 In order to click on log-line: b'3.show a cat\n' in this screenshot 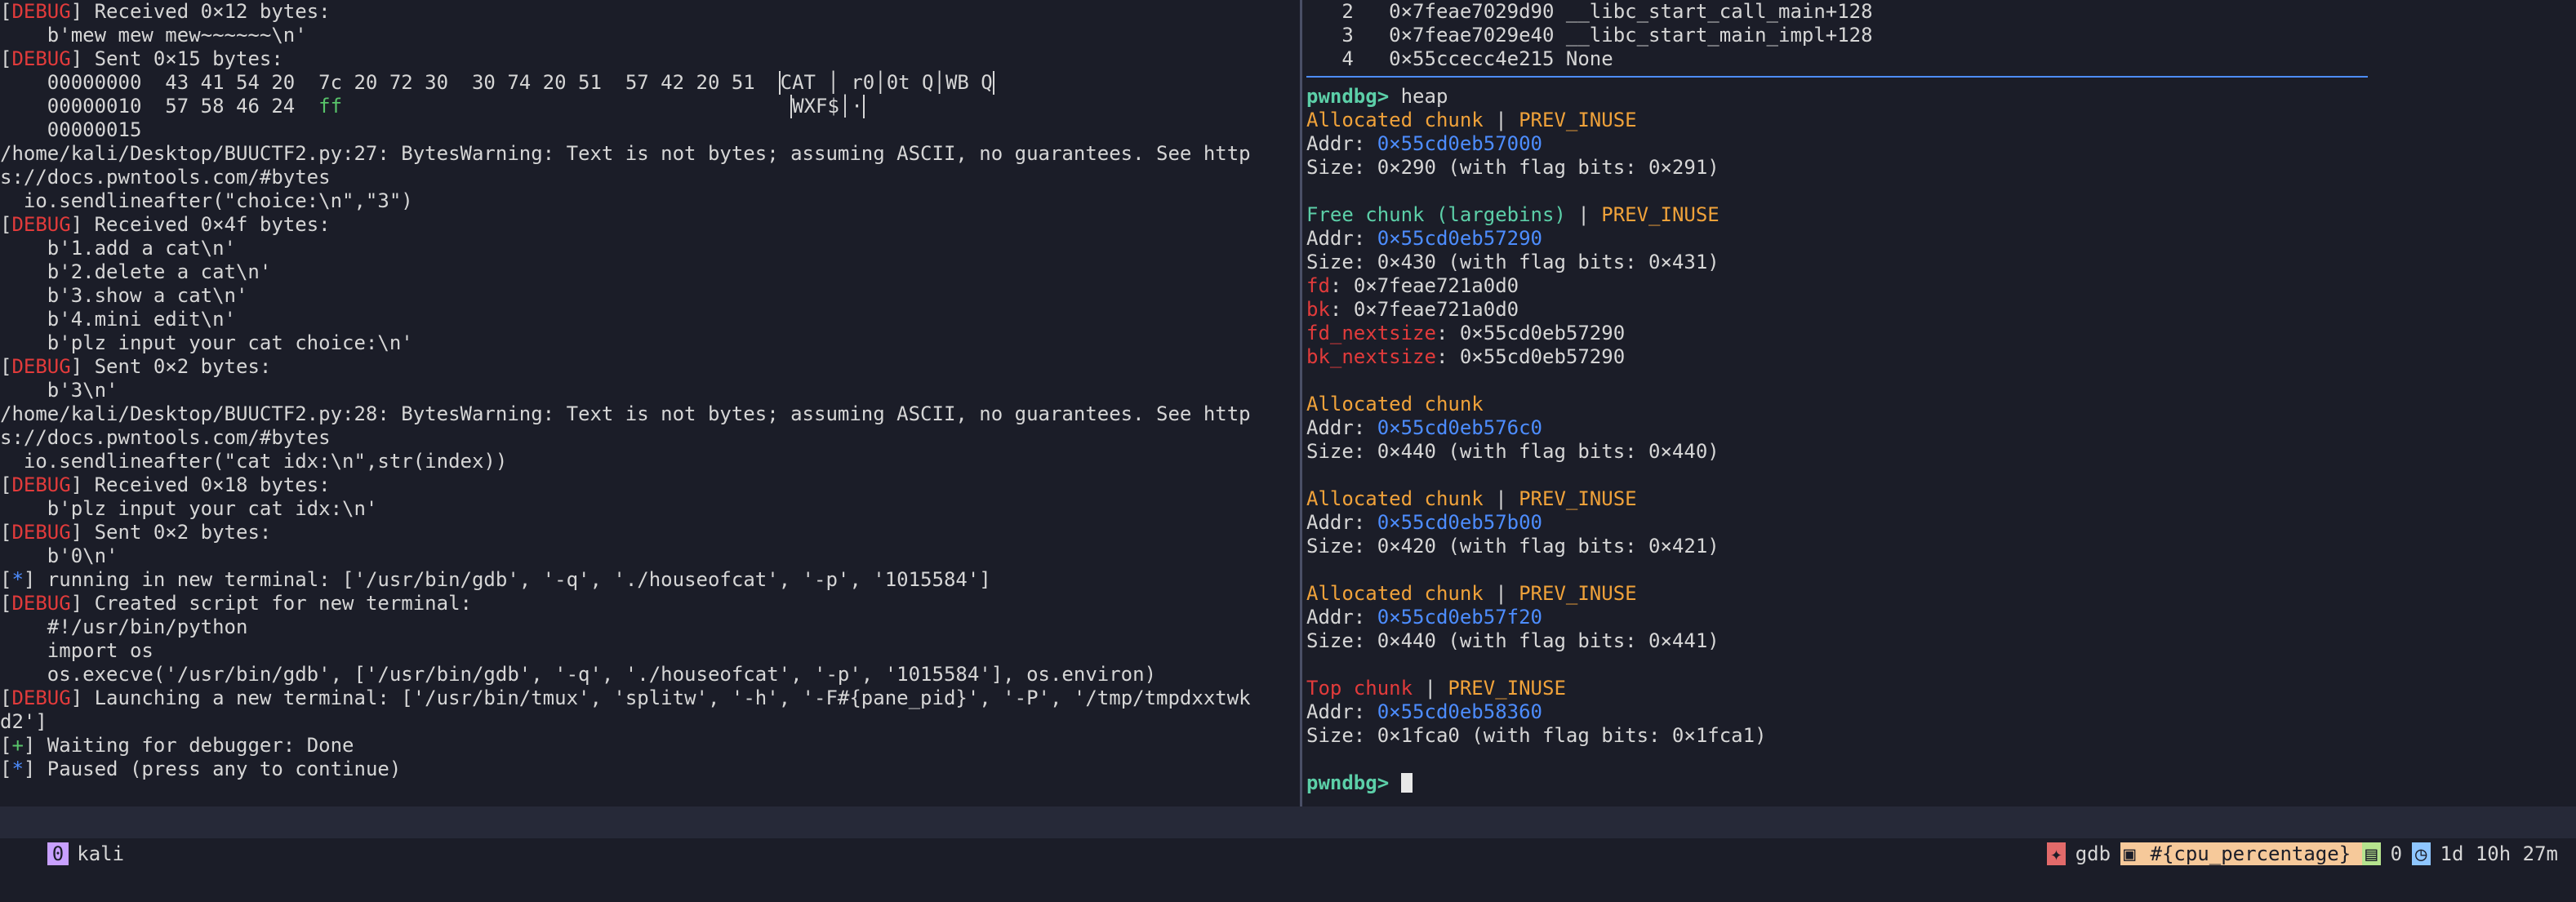, I will do `click(124, 295)`.